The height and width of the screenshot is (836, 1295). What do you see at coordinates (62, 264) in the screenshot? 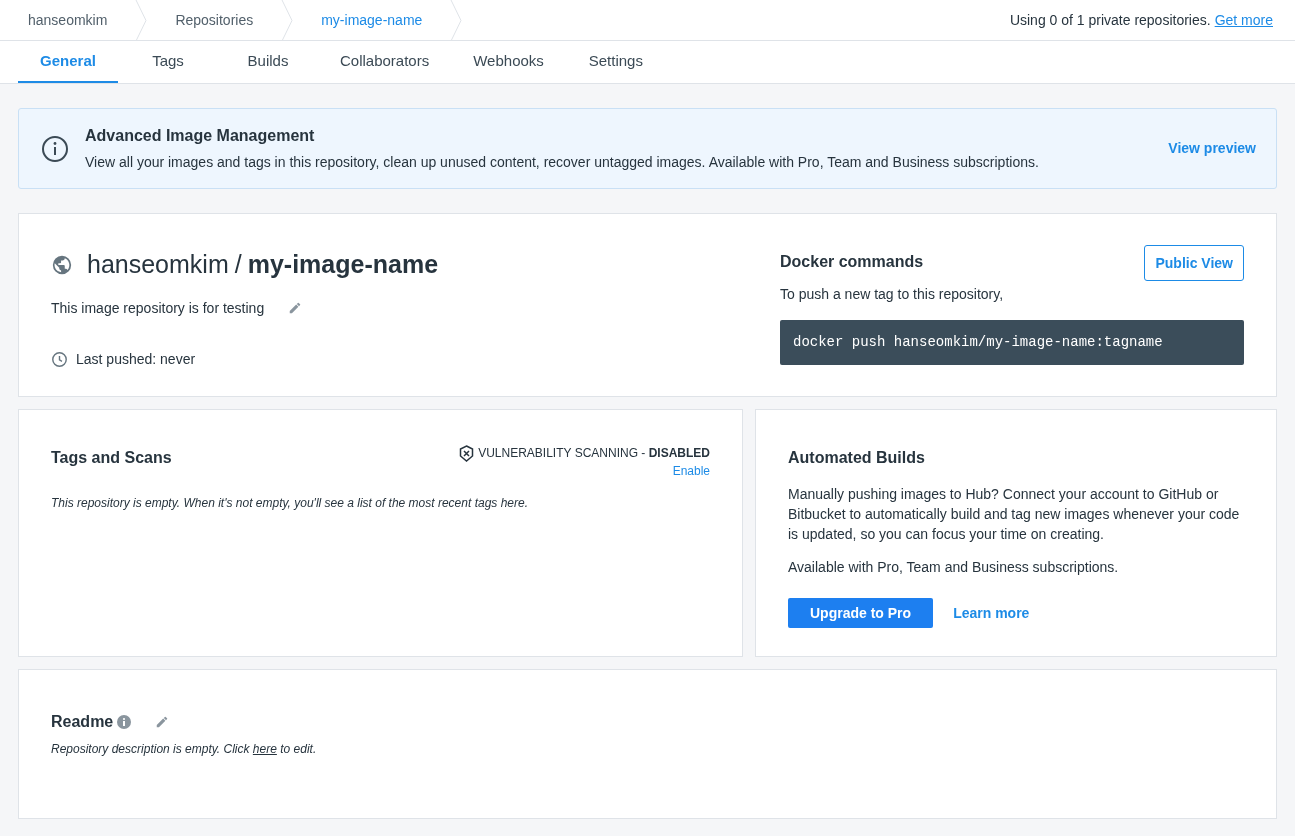
I see `globe-icon` at bounding box center [62, 264].